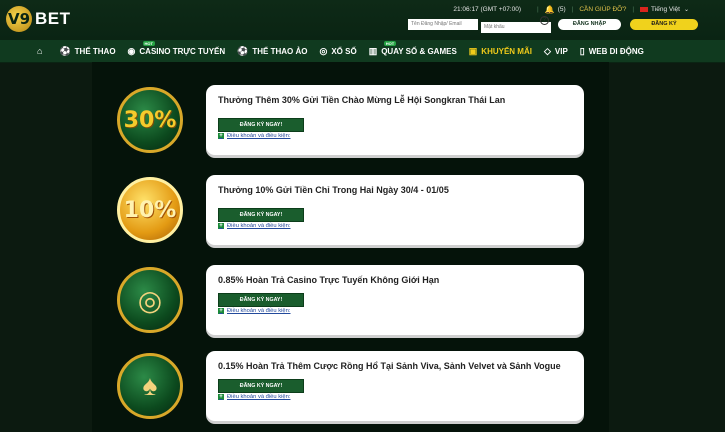 This screenshot has height=432, width=725. Describe the element at coordinates (562, 9) in the screenshot. I see `notification-count: (5)` at that location.